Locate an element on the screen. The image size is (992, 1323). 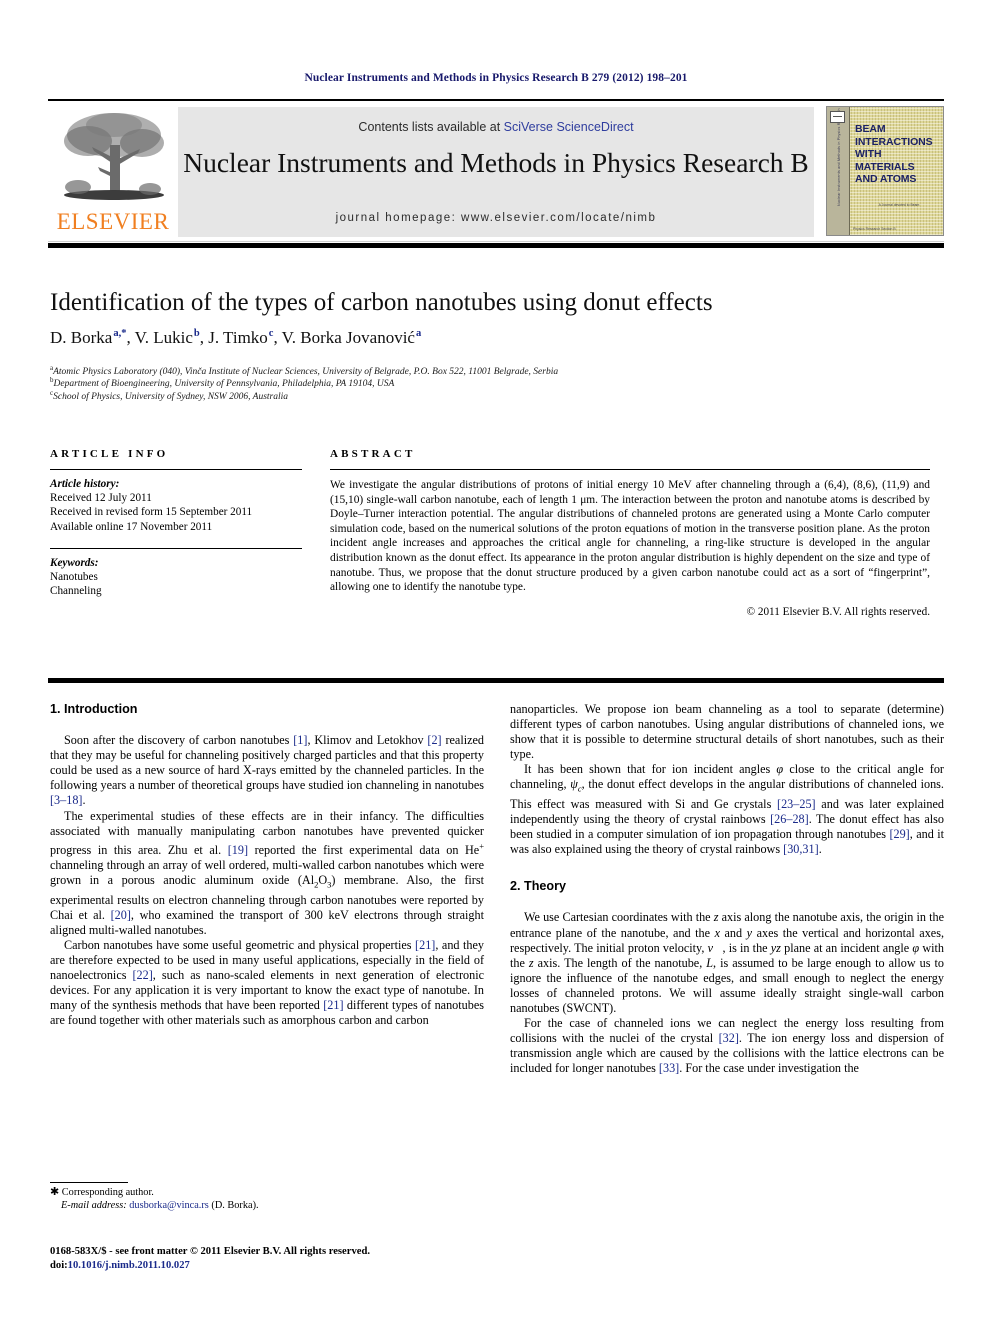
abstract-heading: ABSTRACT is located at coordinates (373, 454).